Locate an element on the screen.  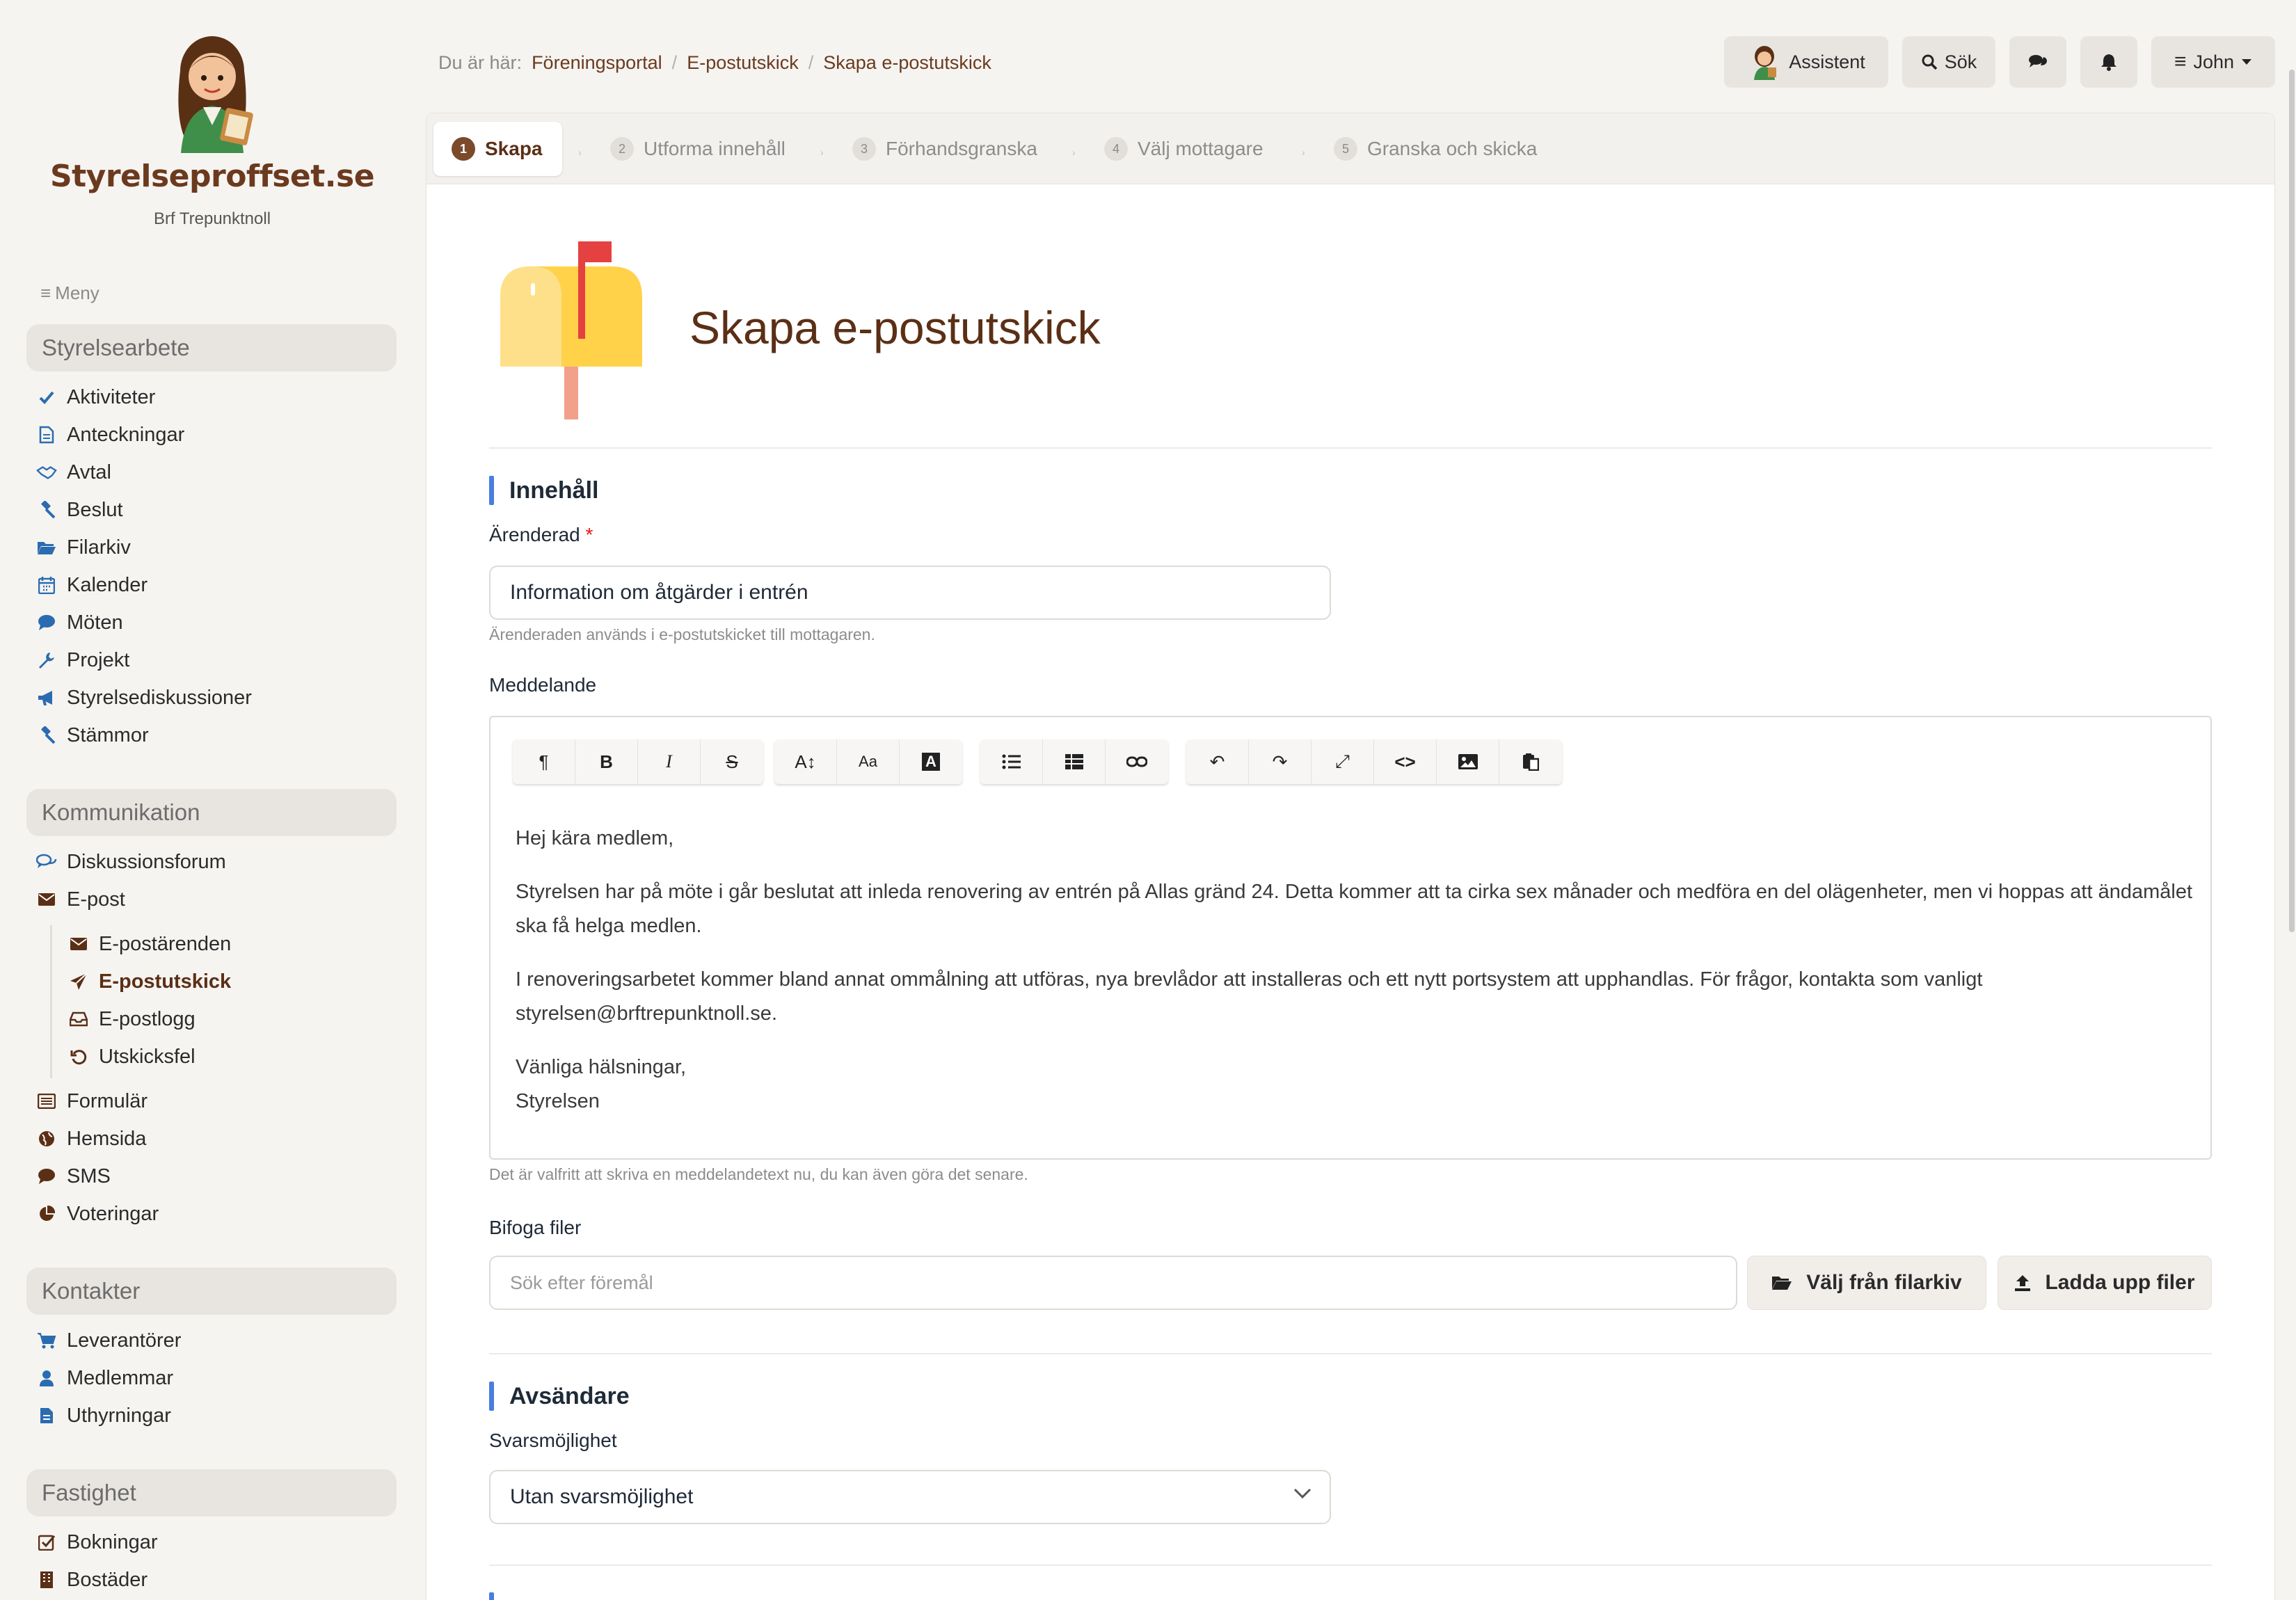
subject-input: Information om åtgärder i entrén is located at coordinates (910, 593).